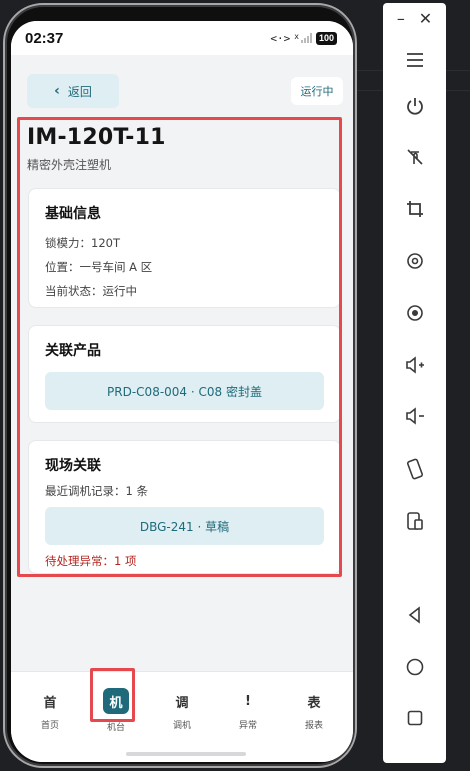 Image resolution: width=470 pixels, height=771 pixels. What do you see at coordinates (414, 383) in the screenshot?
I see `emulator-toolbar: – ✕` at bounding box center [414, 383].